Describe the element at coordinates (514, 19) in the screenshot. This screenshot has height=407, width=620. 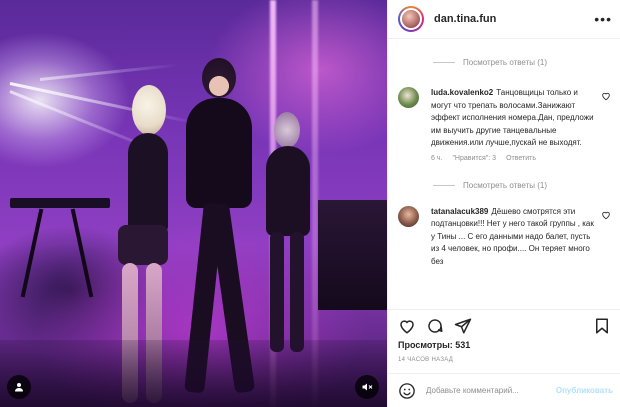
I see `username-link: dan.tina.fun` at that location.